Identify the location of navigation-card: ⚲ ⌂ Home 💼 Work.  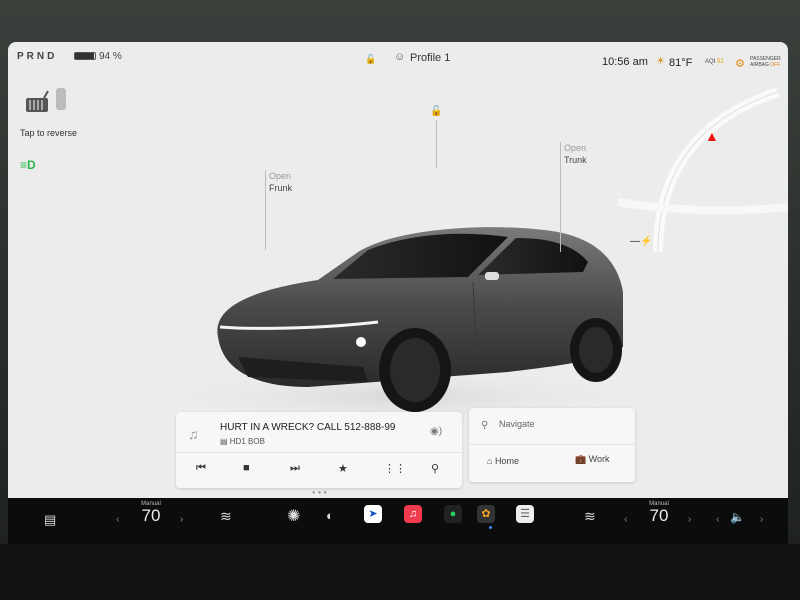
(552, 445).